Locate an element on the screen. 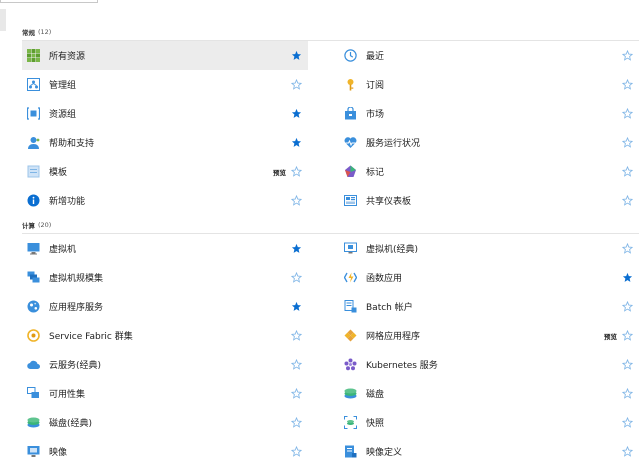  service-item: 帮助和支持 is located at coordinates (165, 142).